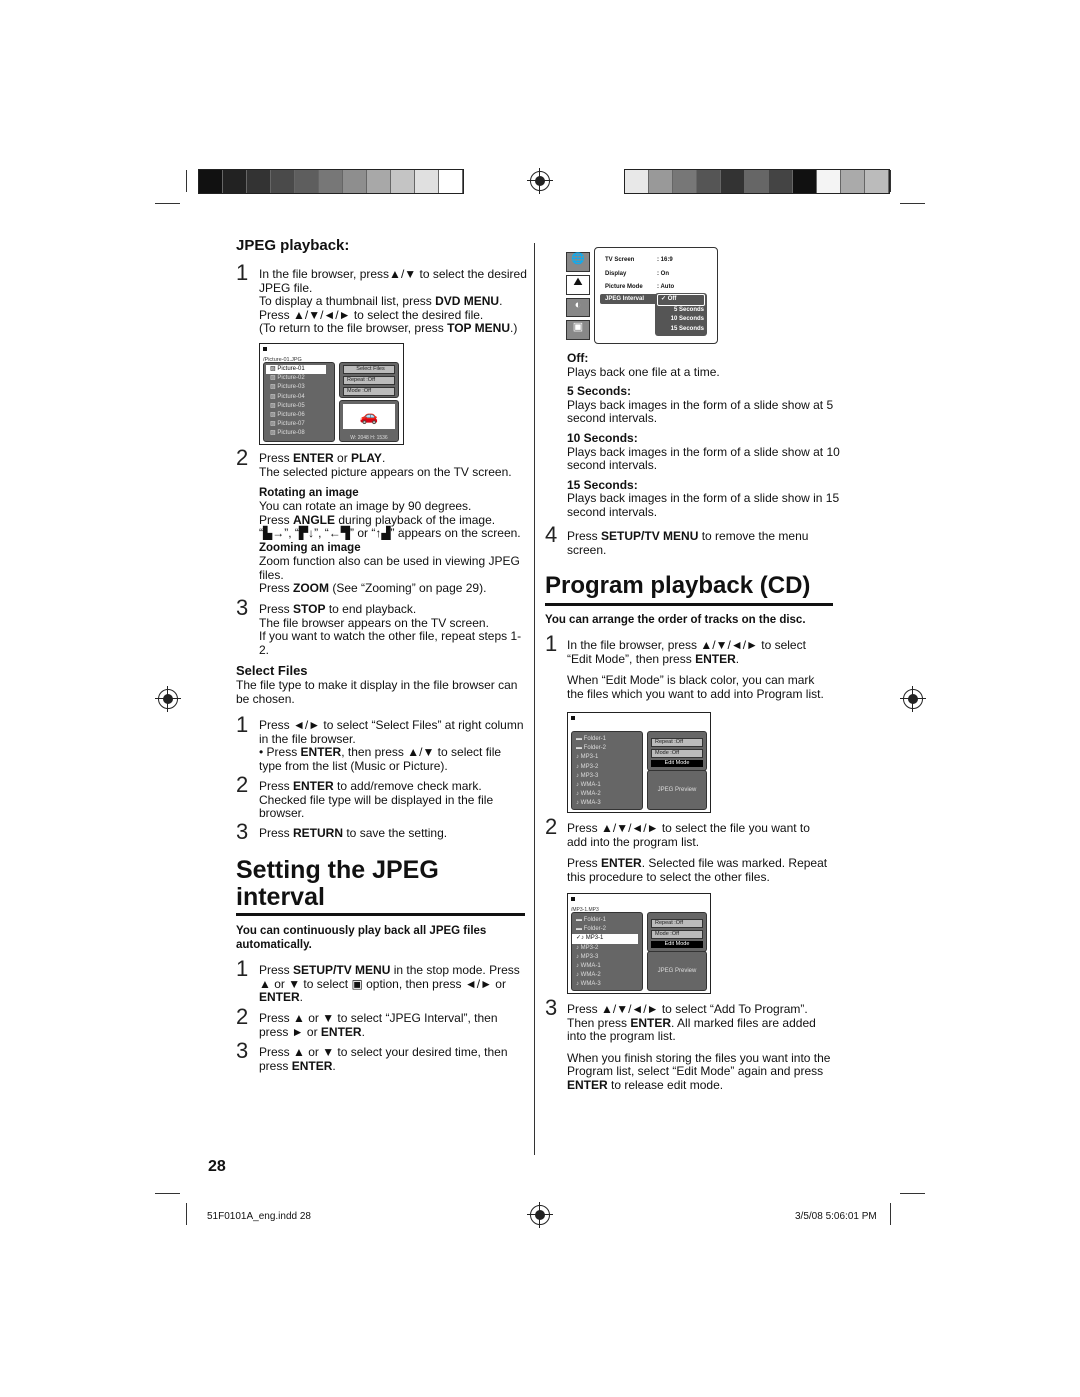 Image resolution: width=1080 pixels, height=1397 pixels. I want to click on menu-value: : On, so click(663, 273).